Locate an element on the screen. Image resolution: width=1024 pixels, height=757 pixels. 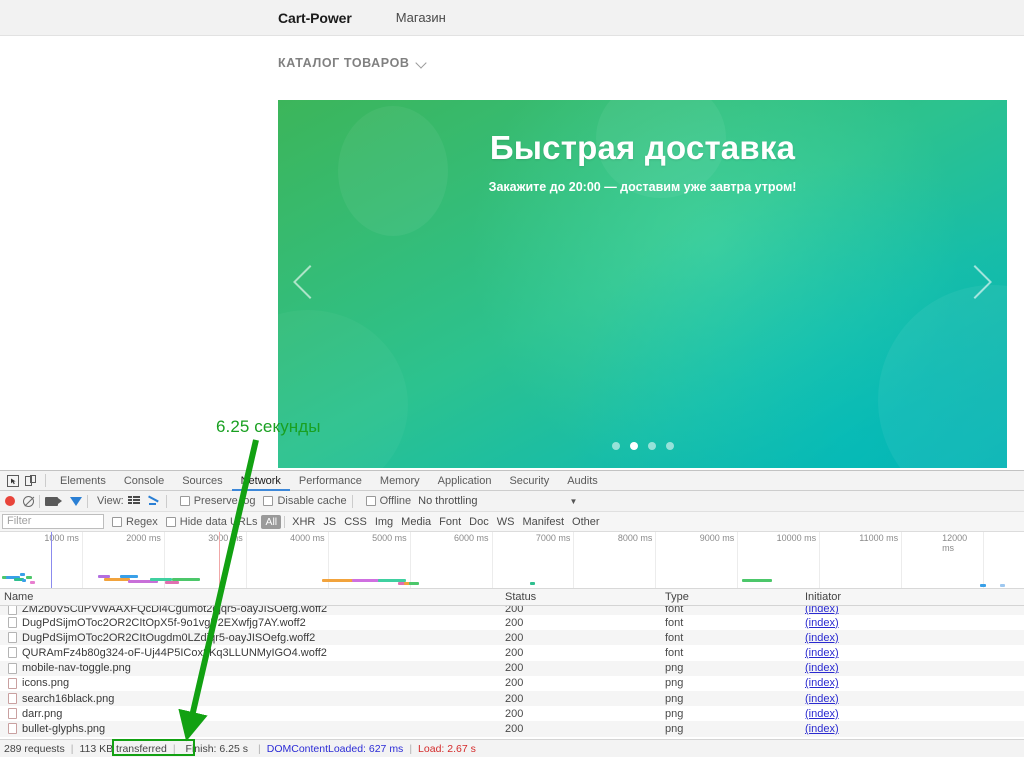
file-icon is located at coordinates (12, 623).